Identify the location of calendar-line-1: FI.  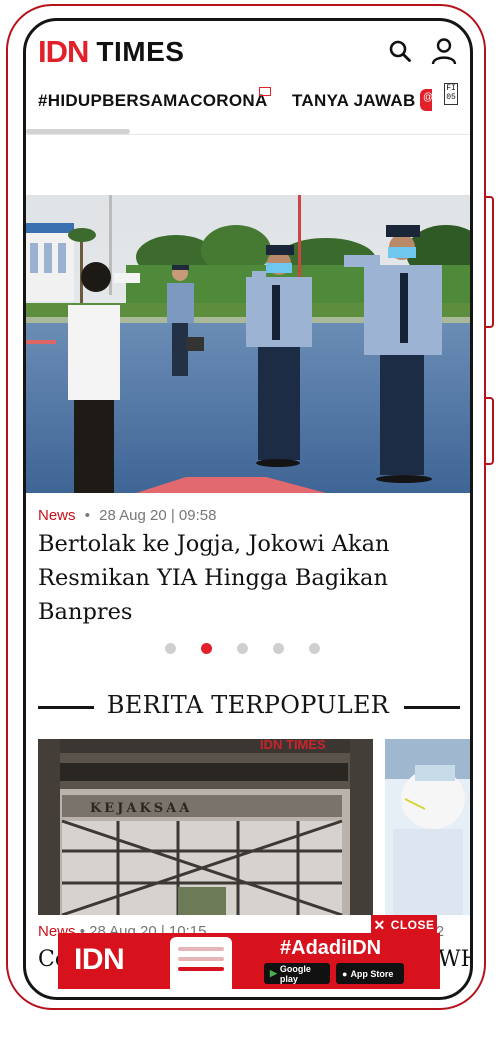
(451, 88).